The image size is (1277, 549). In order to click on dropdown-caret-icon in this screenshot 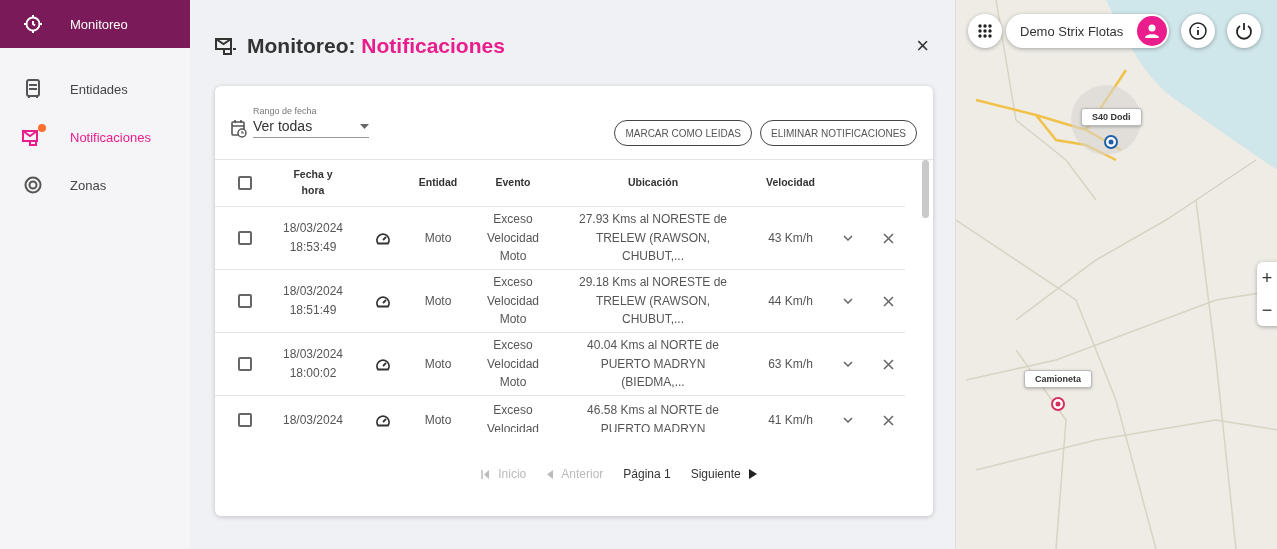, I will do `click(364, 126)`.